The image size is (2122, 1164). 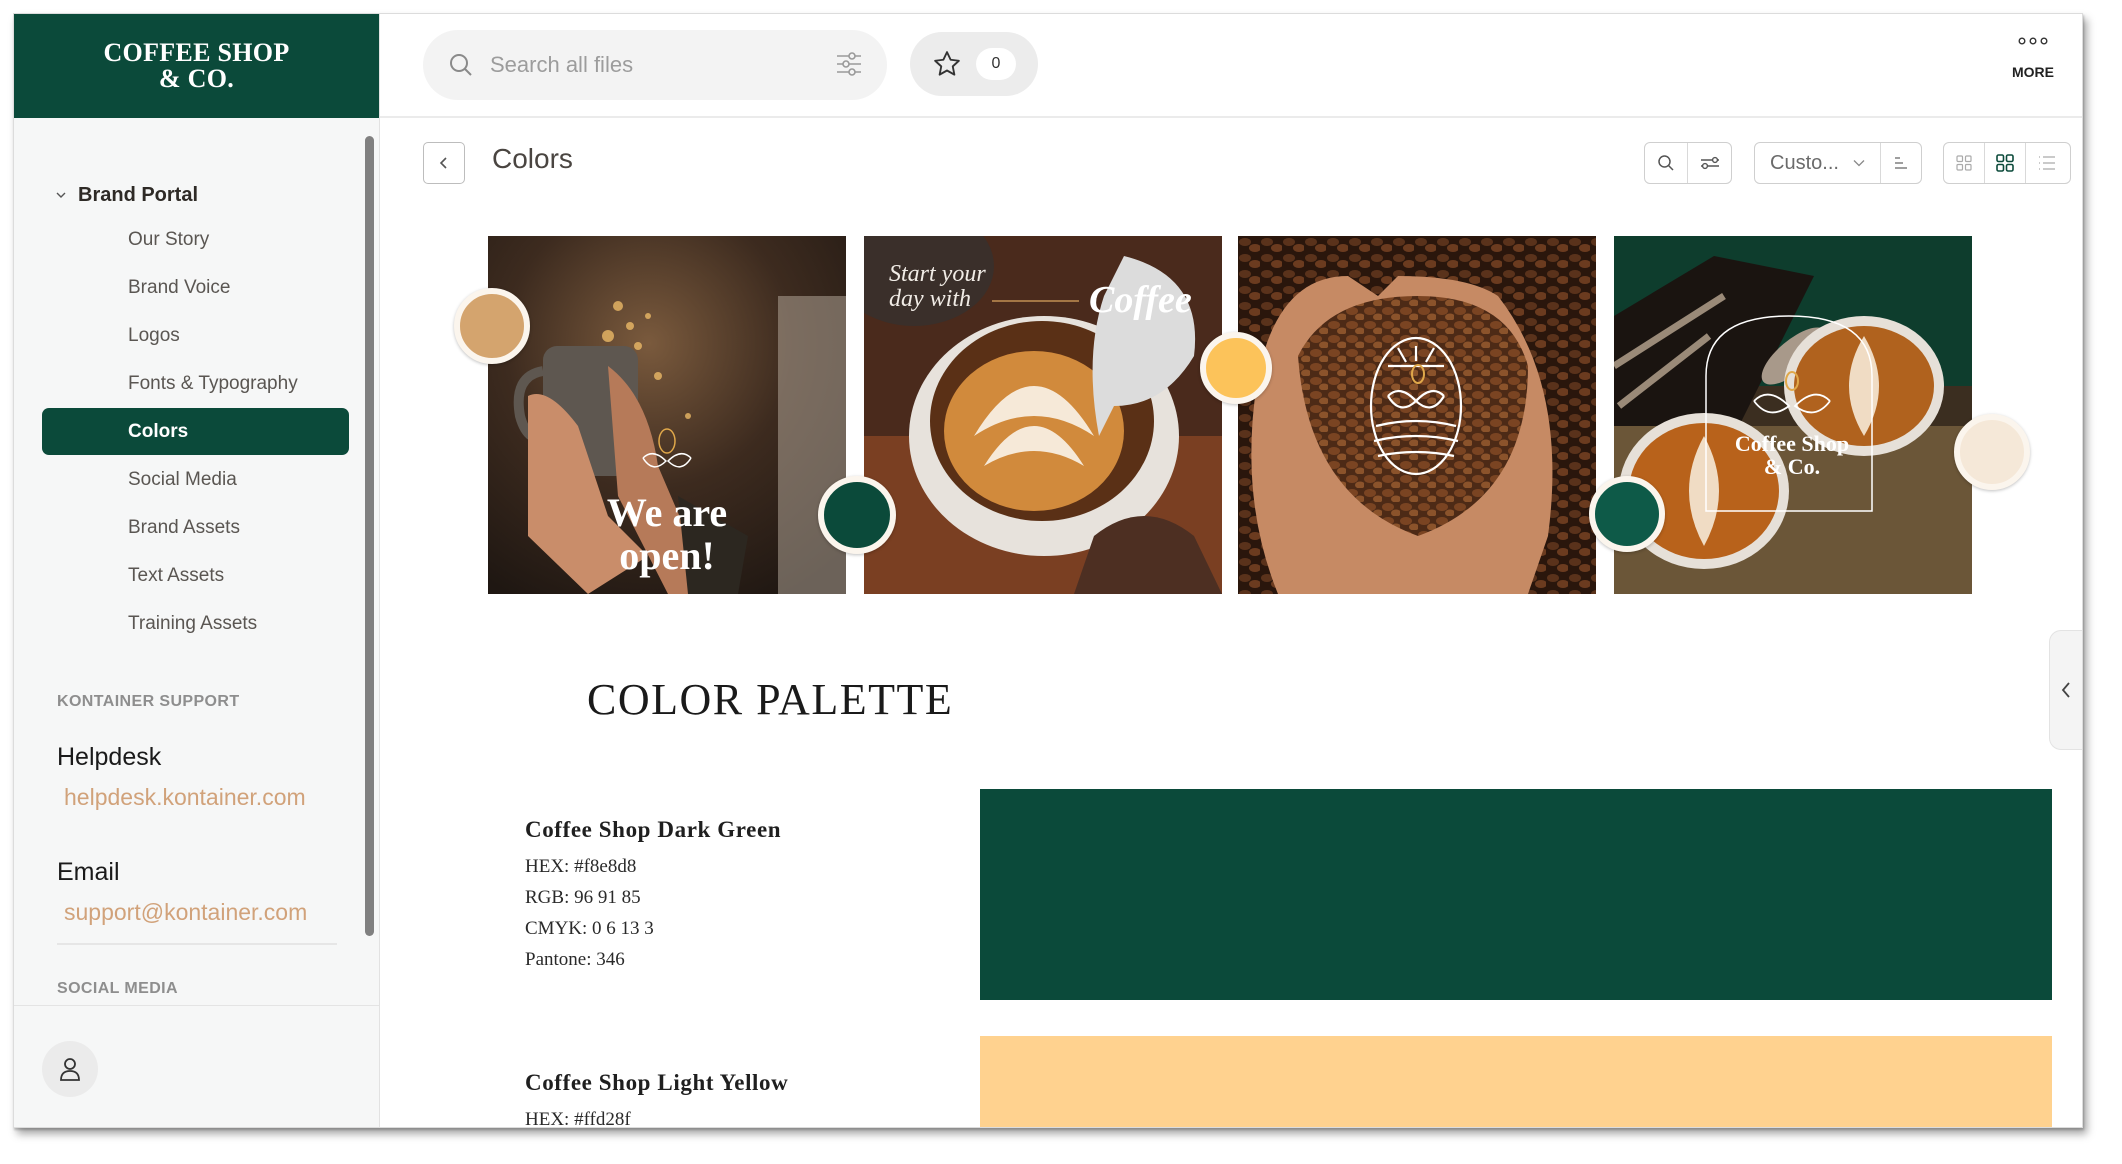 I want to click on tile-caption-line1: Coffee Shop, so click(x=1792, y=443).